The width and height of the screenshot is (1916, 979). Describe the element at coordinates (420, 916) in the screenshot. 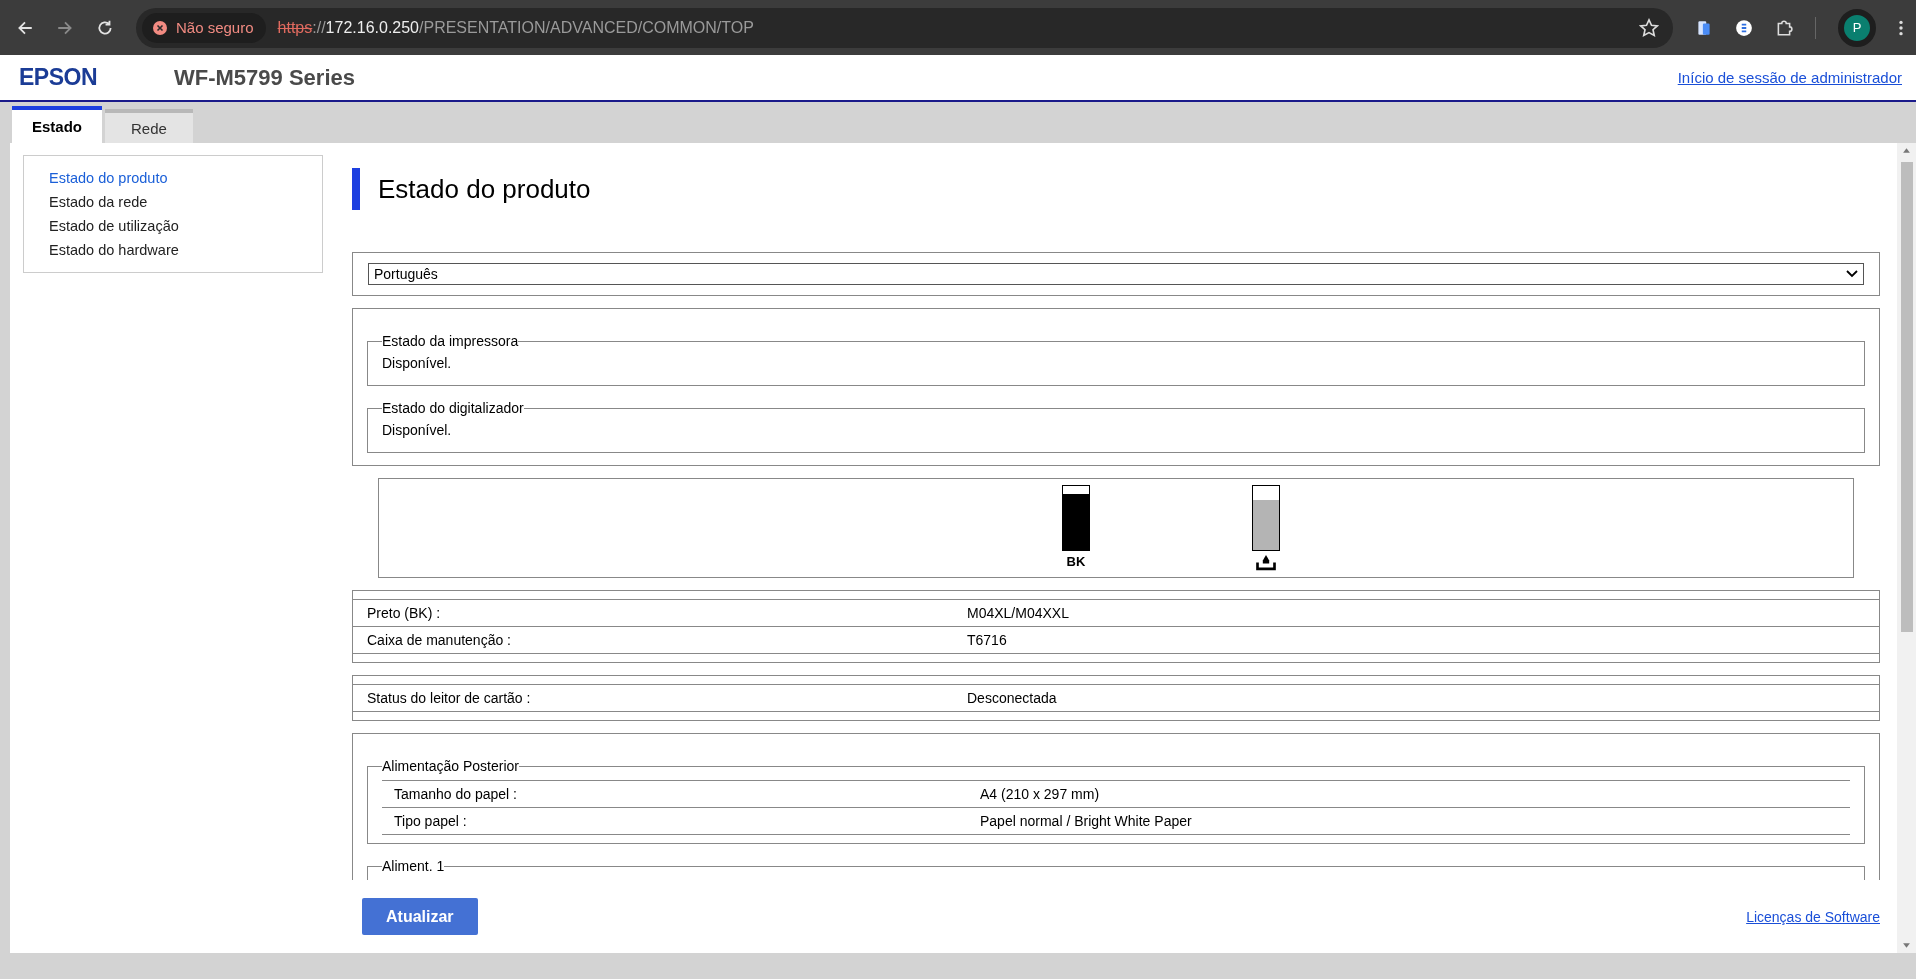

I see `refresh-button: Atualizar` at that location.